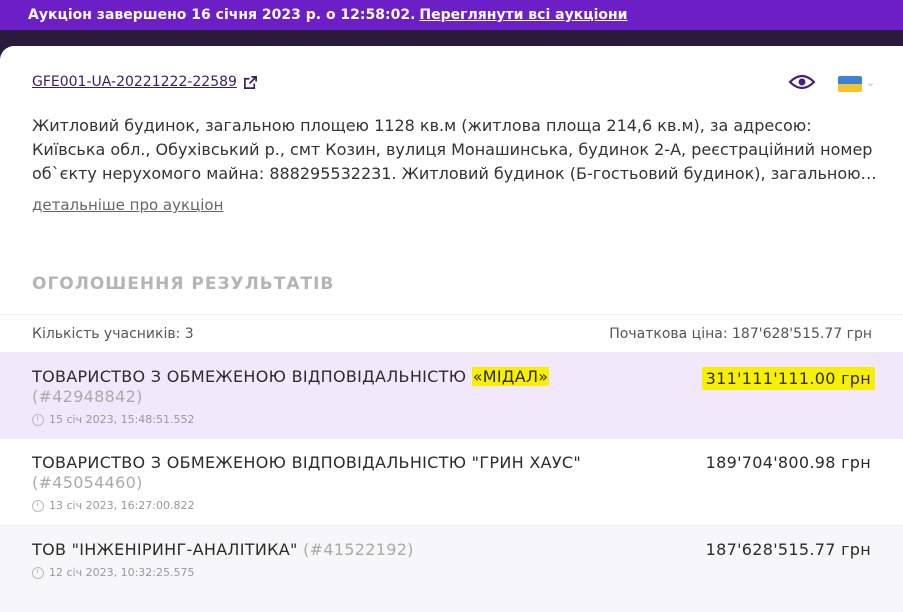 The width and height of the screenshot is (903, 612). Describe the element at coordinates (510, 376) in the screenshot. I see `bidder-name-highlight: «МІДАЛ»` at that location.